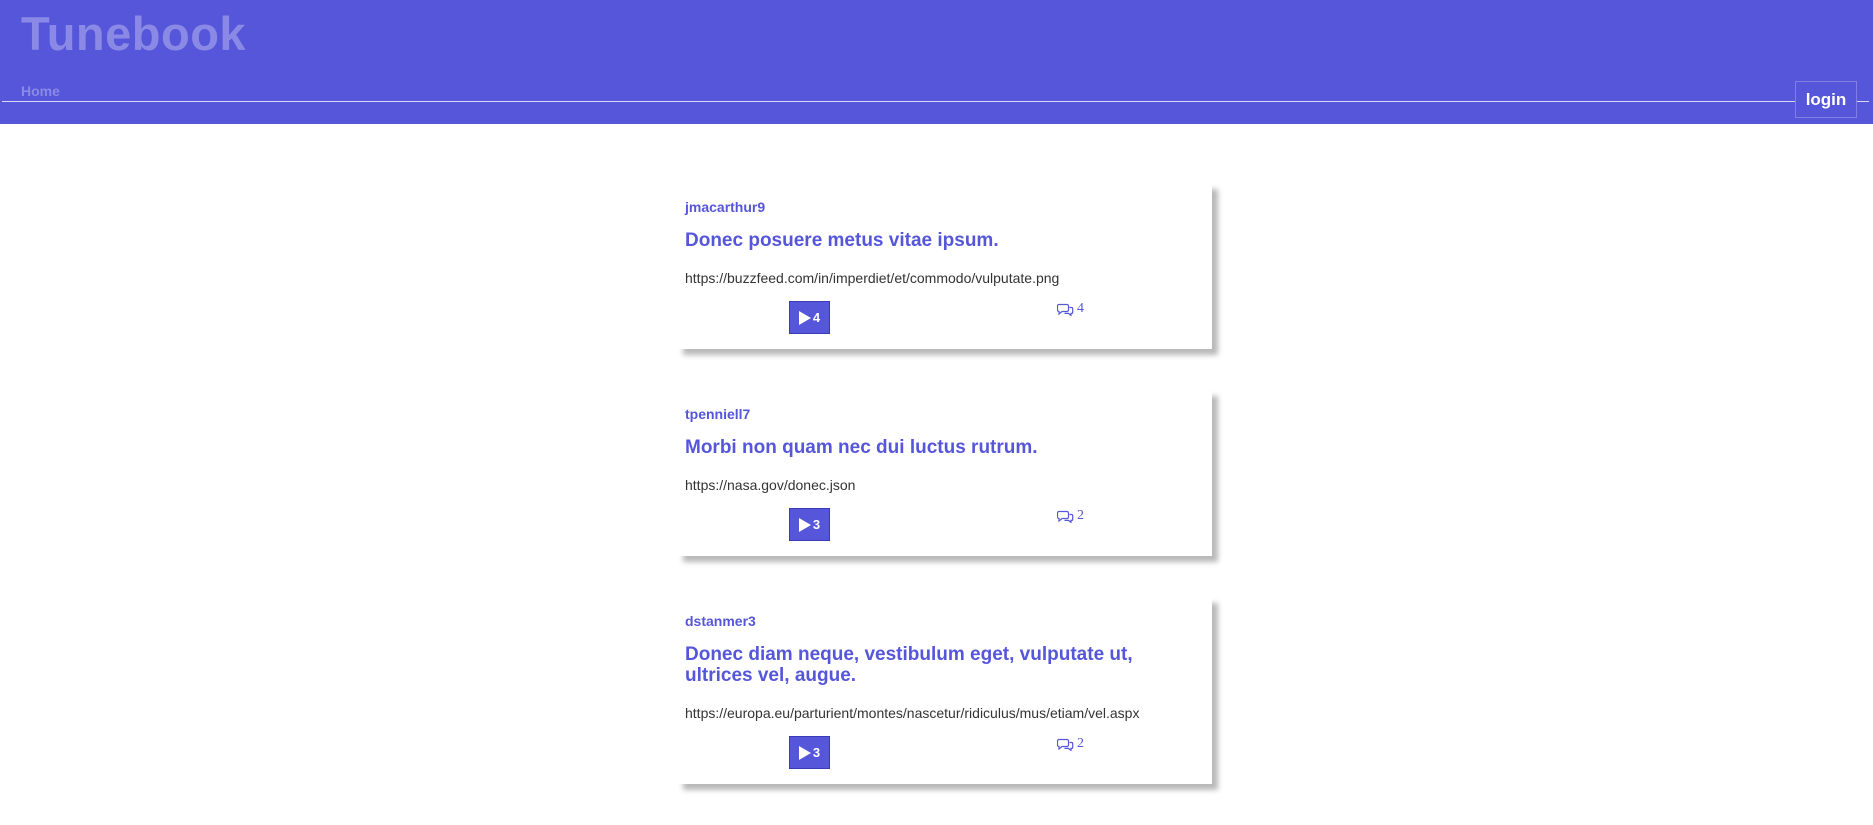 Image resolution: width=1873 pixels, height=825 pixels. Describe the element at coordinates (133, 33) in the screenshot. I see `app-logo: Tunebook` at that location.